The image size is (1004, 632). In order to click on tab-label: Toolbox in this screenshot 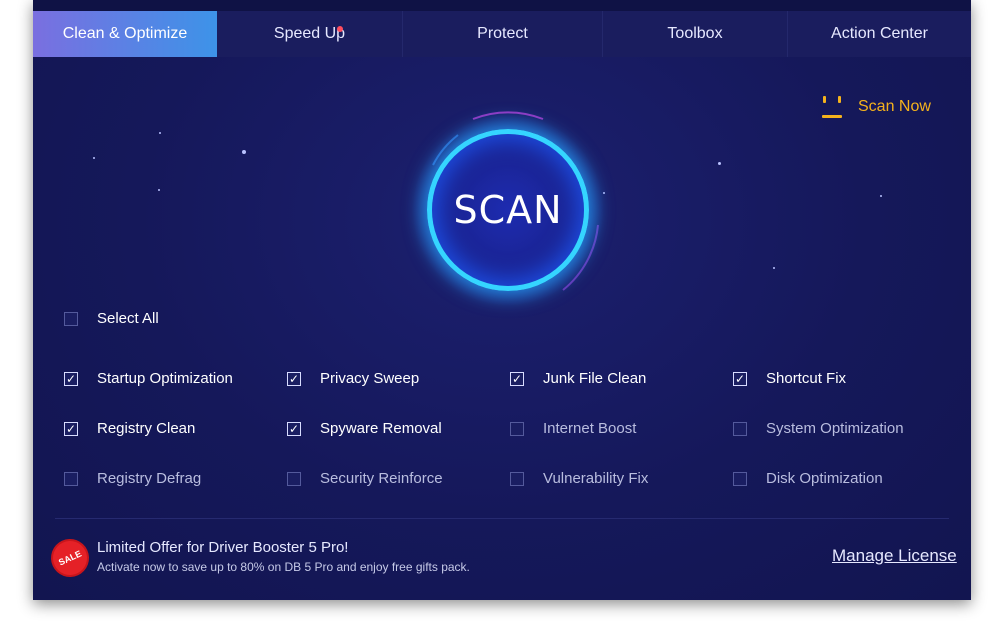, I will do `click(695, 33)`.